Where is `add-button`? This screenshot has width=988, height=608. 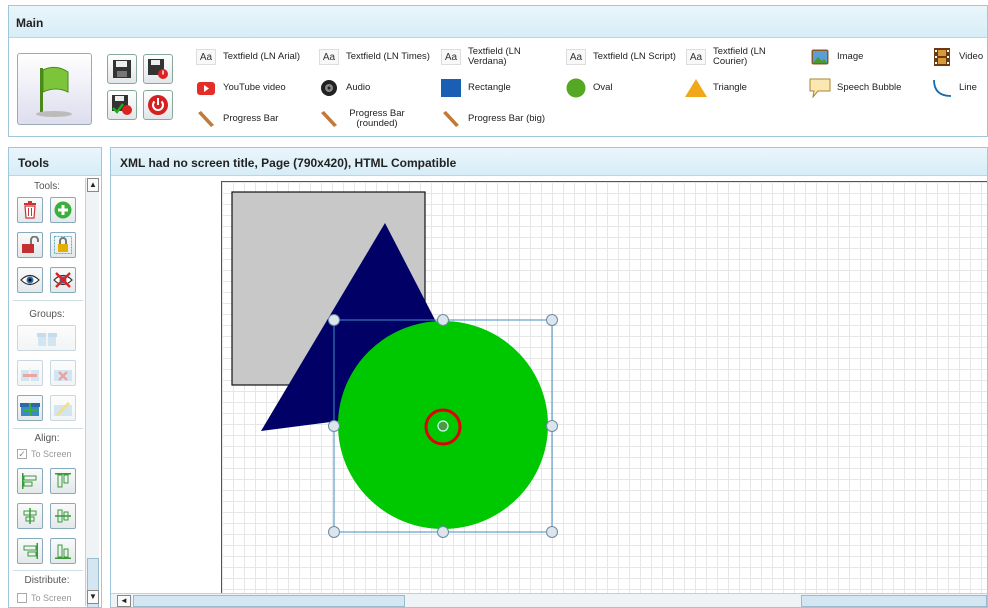
add-button is located at coordinates (63, 210).